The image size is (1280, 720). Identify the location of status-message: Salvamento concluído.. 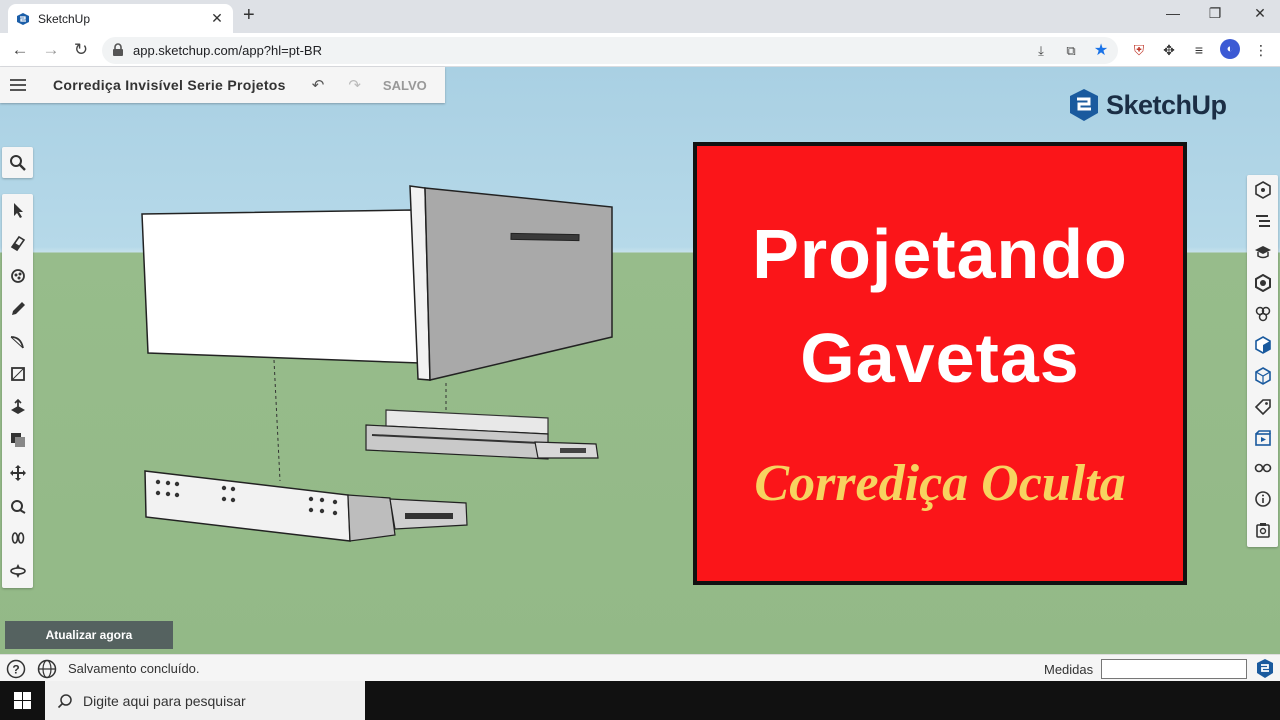
(134, 668).